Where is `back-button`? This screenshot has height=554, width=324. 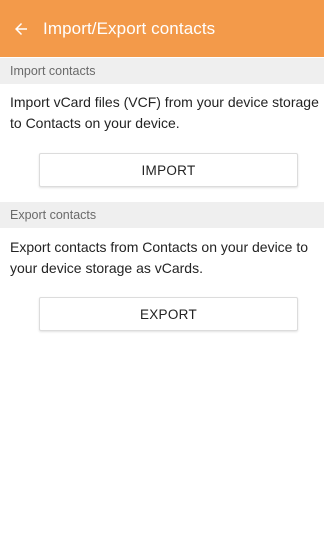 back-button is located at coordinates (21, 28).